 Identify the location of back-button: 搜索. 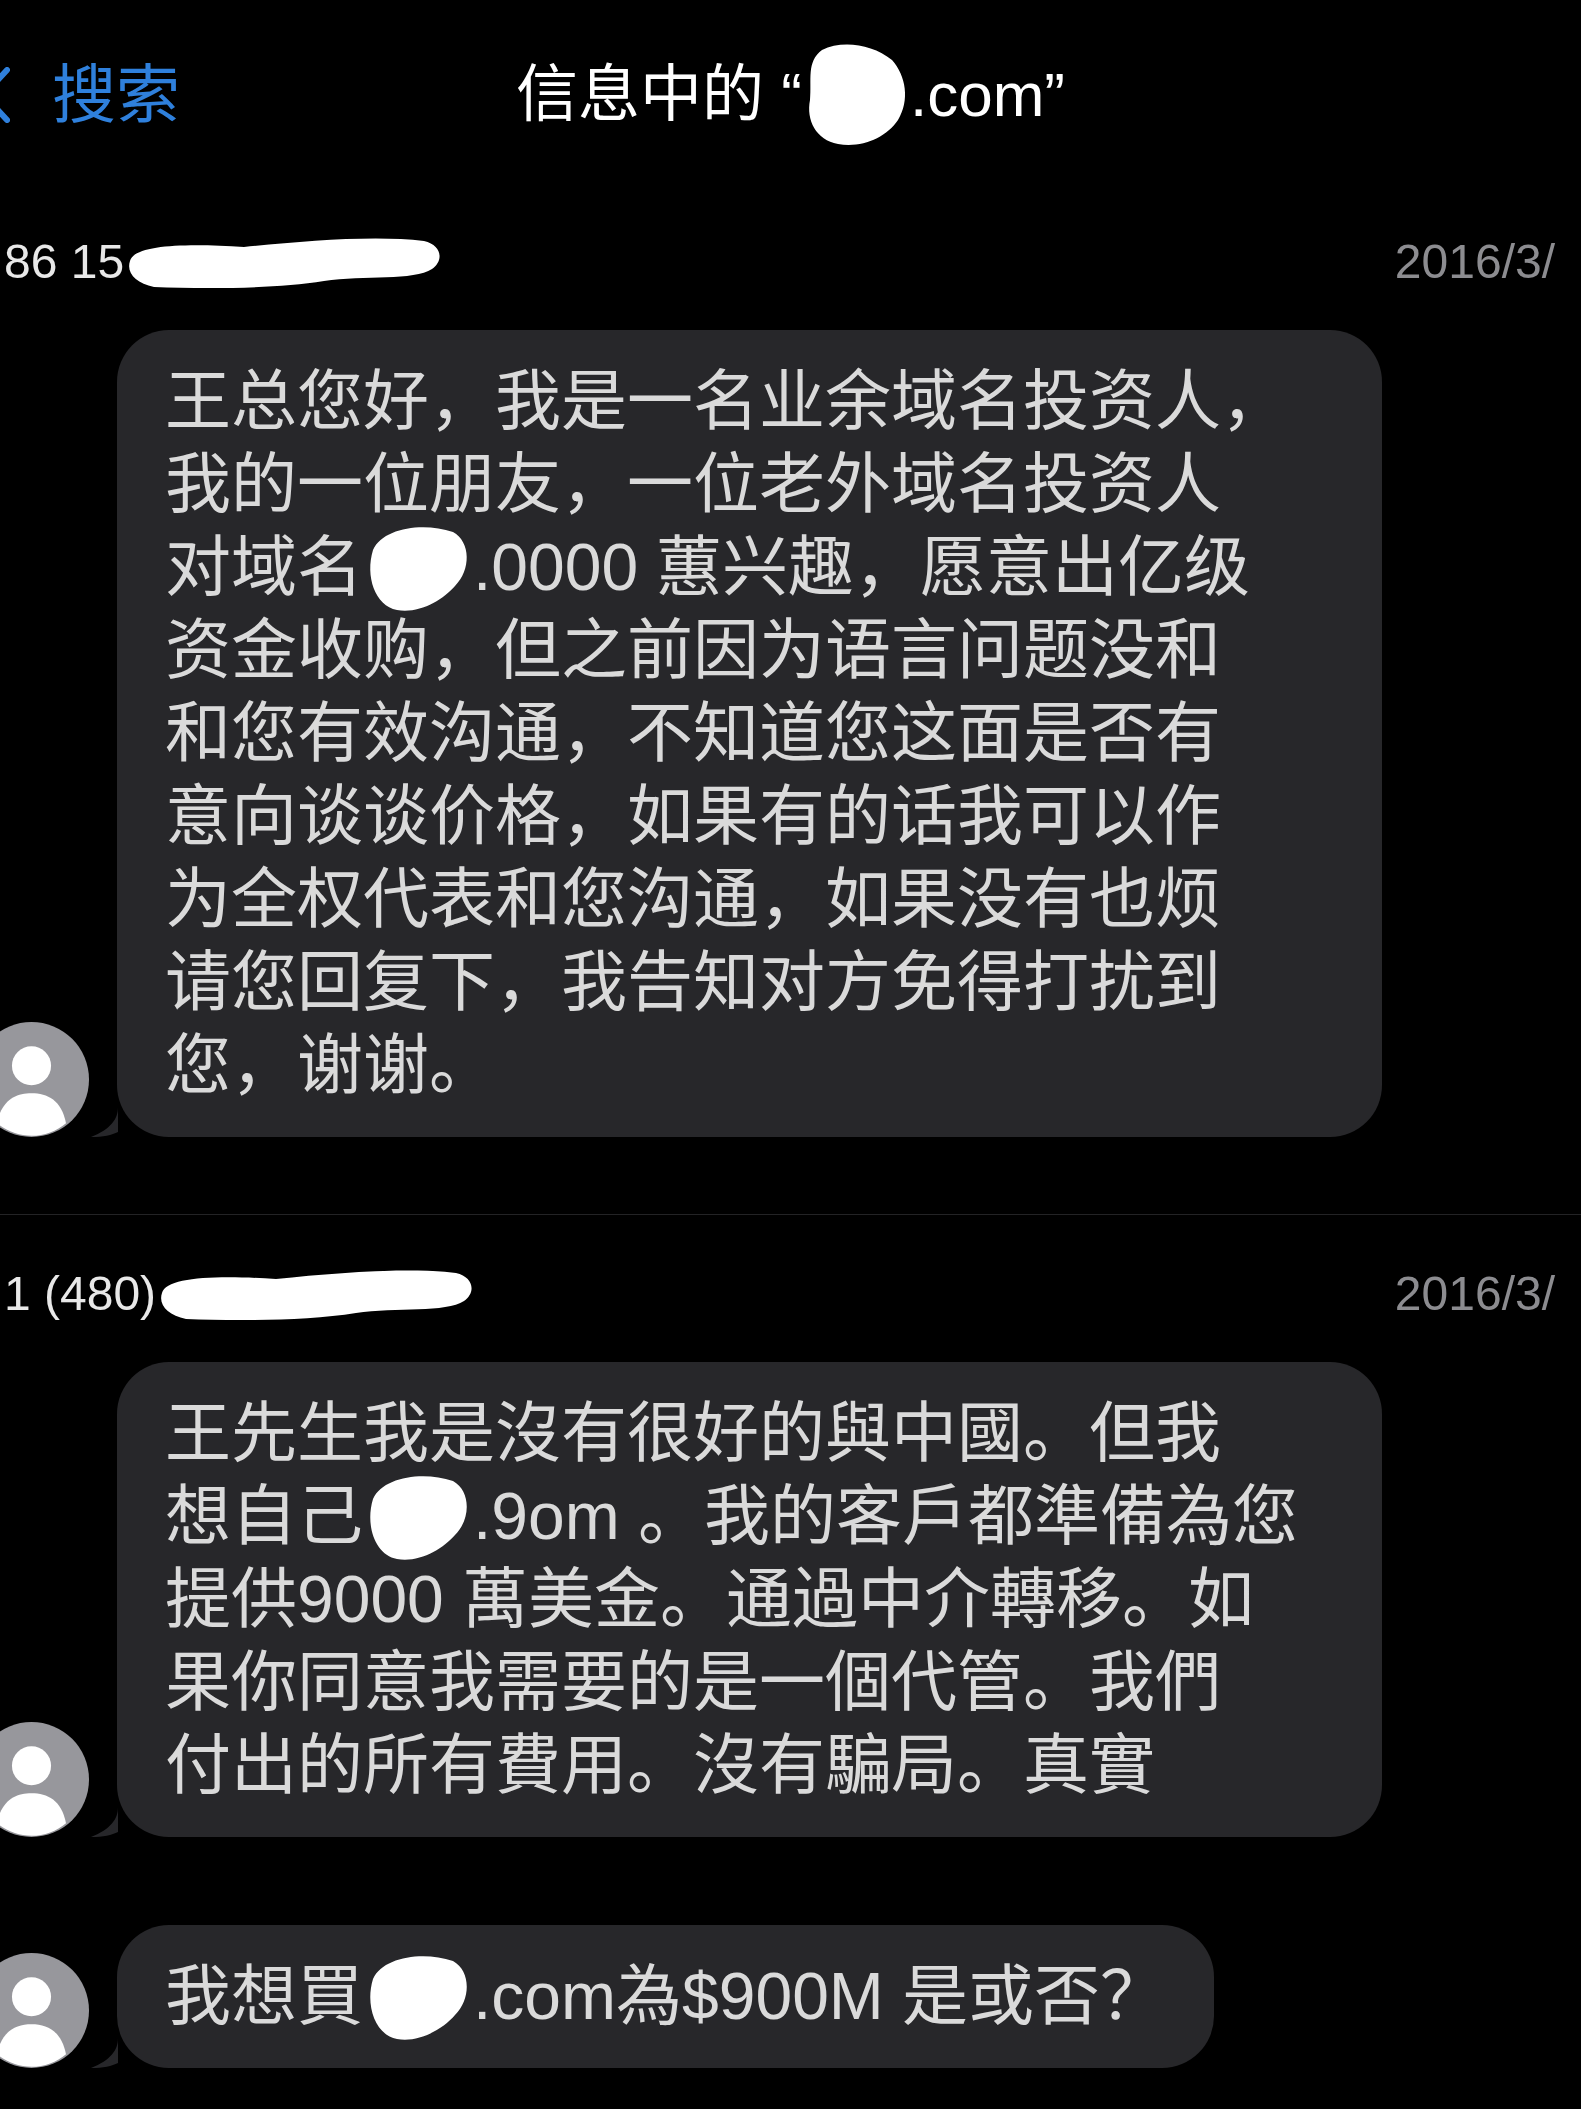
(90, 95).